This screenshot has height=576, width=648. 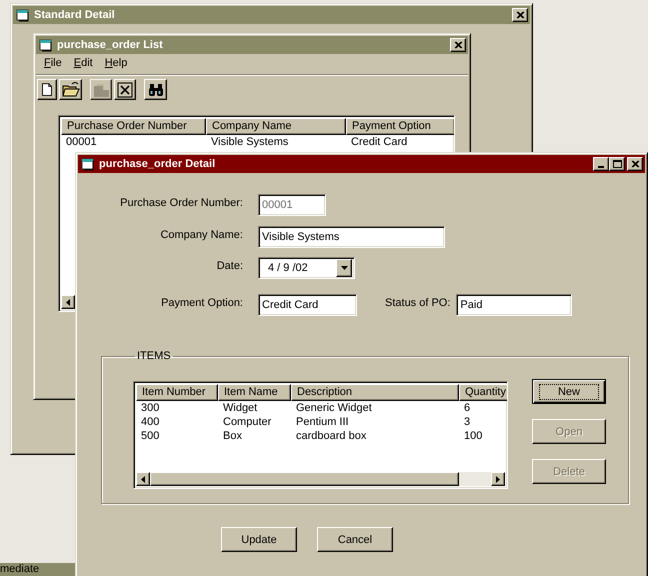 I want to click on scroll-right-button, so click(x=498, y=479).